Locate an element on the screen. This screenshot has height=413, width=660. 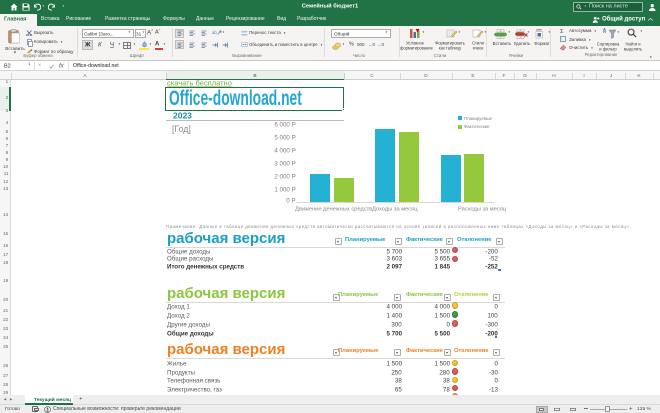
svg-text: свмт is located at coordinates (539, 30).